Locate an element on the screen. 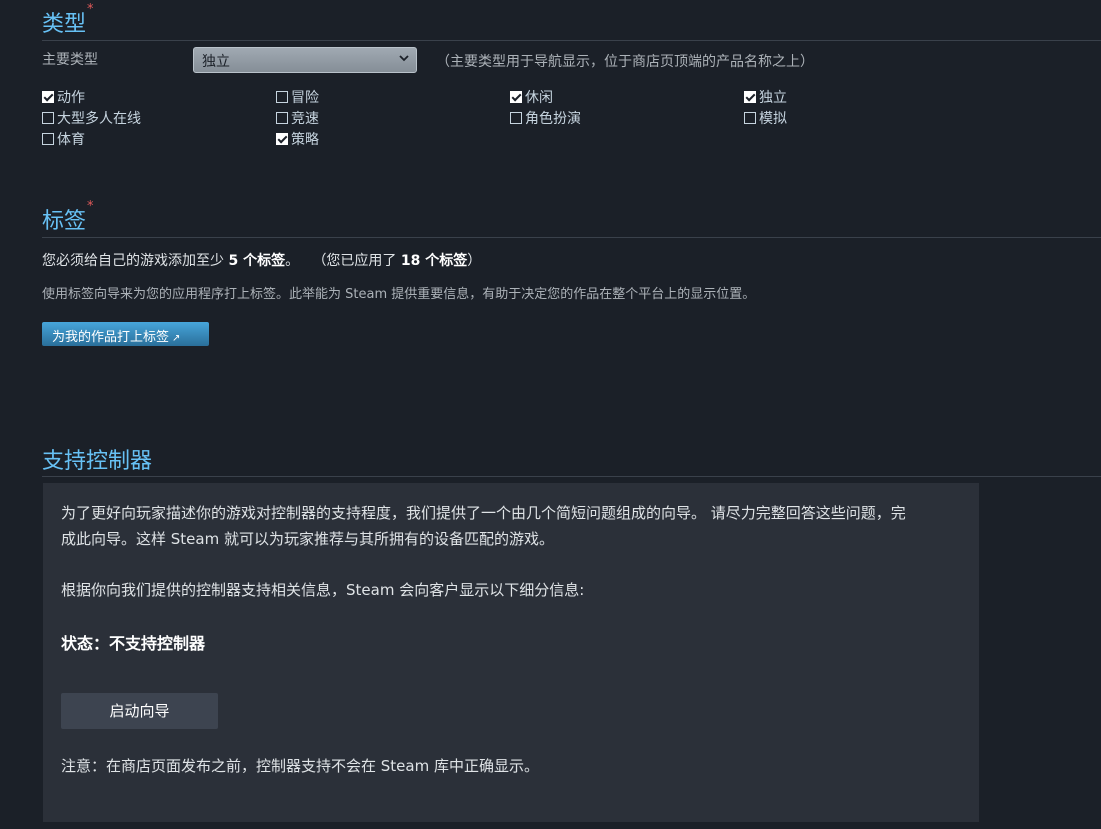 This screenshot has width=1101, height=829. genre-divider is located at coordinates (571, 40).